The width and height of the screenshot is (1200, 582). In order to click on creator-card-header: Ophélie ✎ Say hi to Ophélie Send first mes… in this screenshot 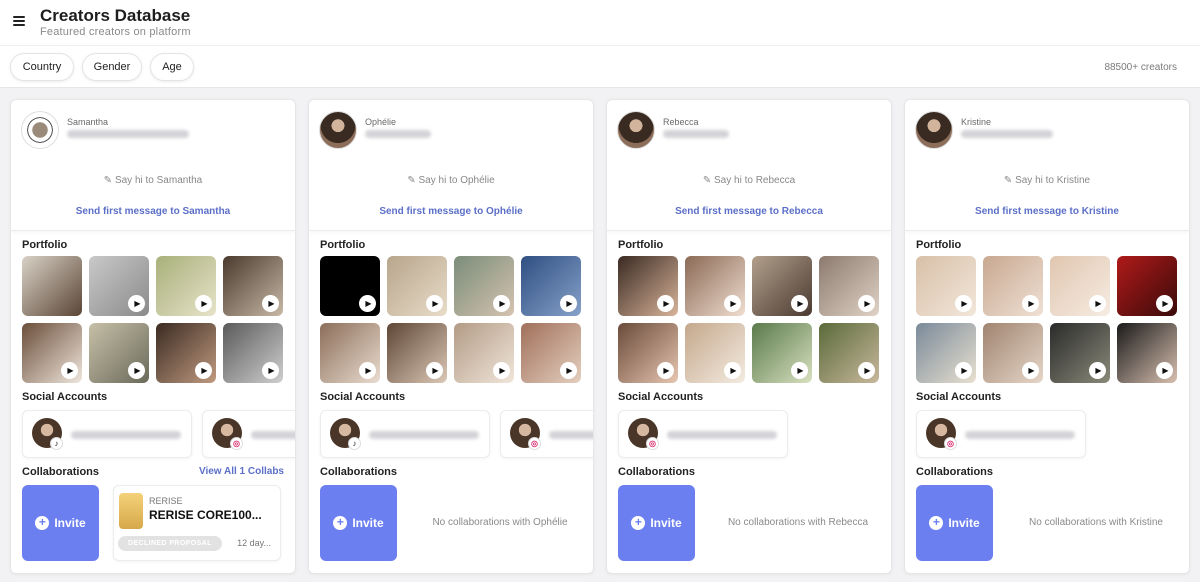, I will do `click(451, 165)`.